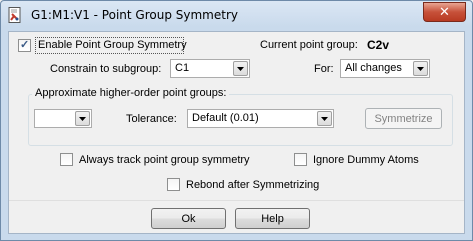 The height and width of the screenshot is (241, 473). What do you see at coordinates (300, 159) in the screenshot?
I see `ignore-dummy-checkbox` at bounding box center [300, 159].